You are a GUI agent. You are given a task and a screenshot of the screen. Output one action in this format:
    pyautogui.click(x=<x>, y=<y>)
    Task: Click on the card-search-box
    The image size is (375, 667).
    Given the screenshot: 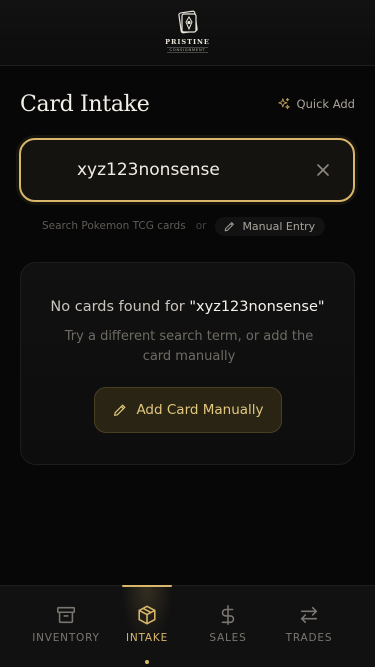 What is the action you would take?
    pyautogui.click(x=187, y=170)
    